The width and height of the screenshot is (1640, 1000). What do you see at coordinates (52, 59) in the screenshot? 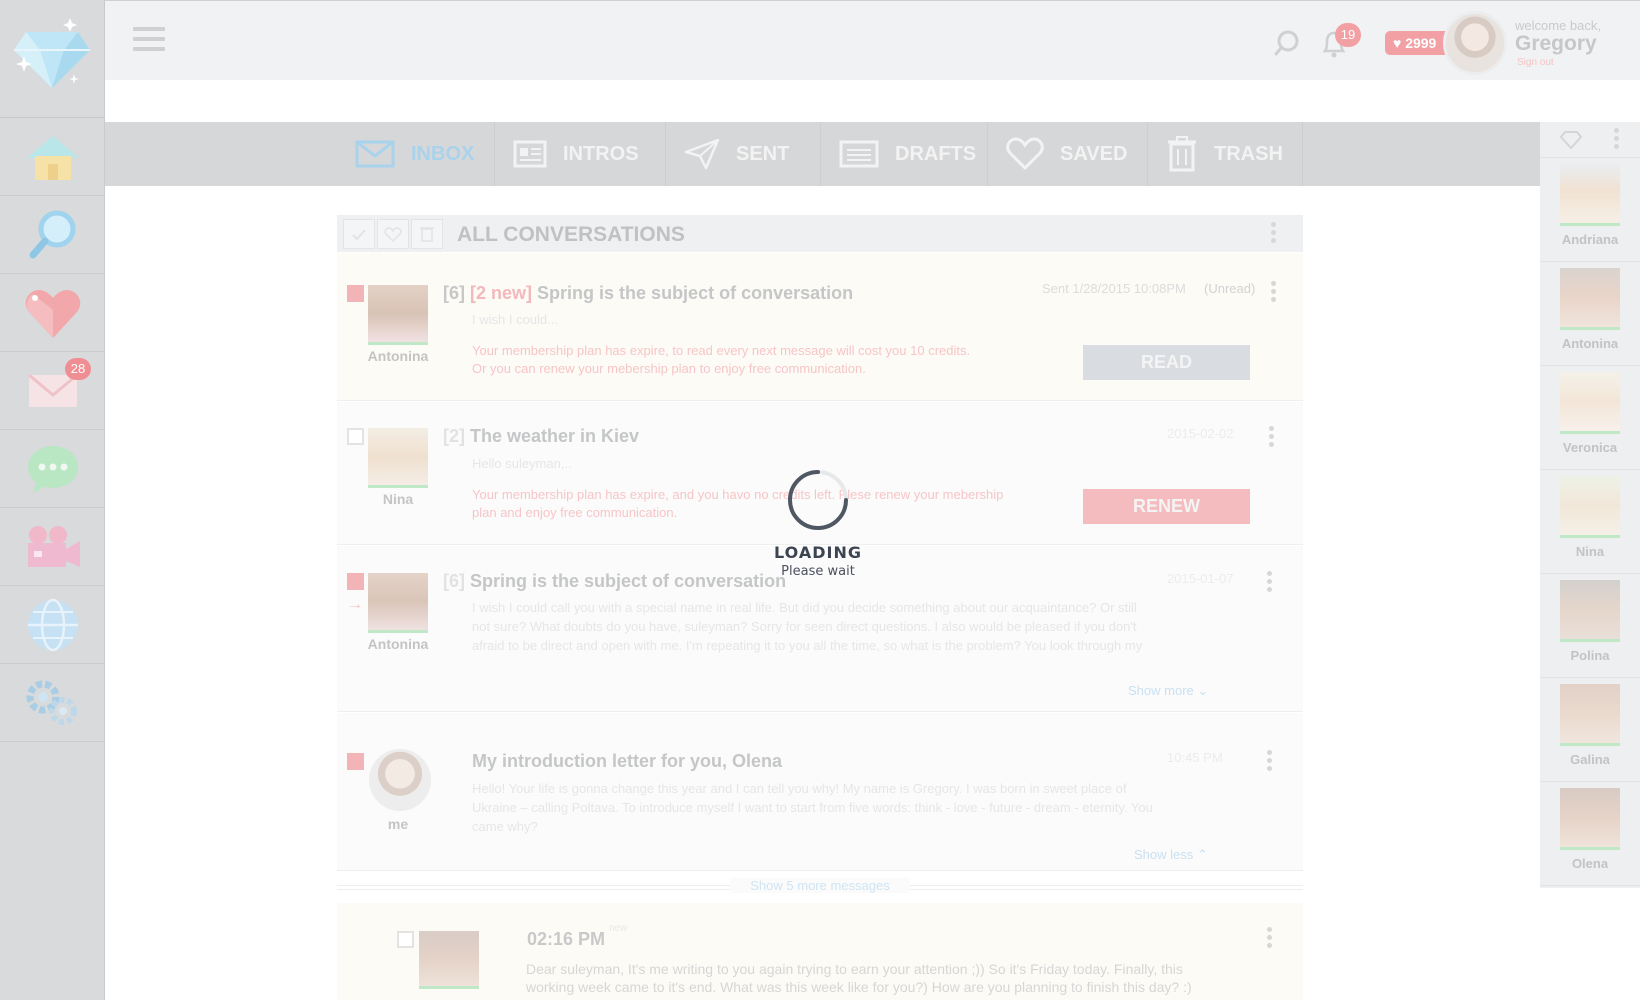
I see `diamond-logo` at bounding box center [52, 59].